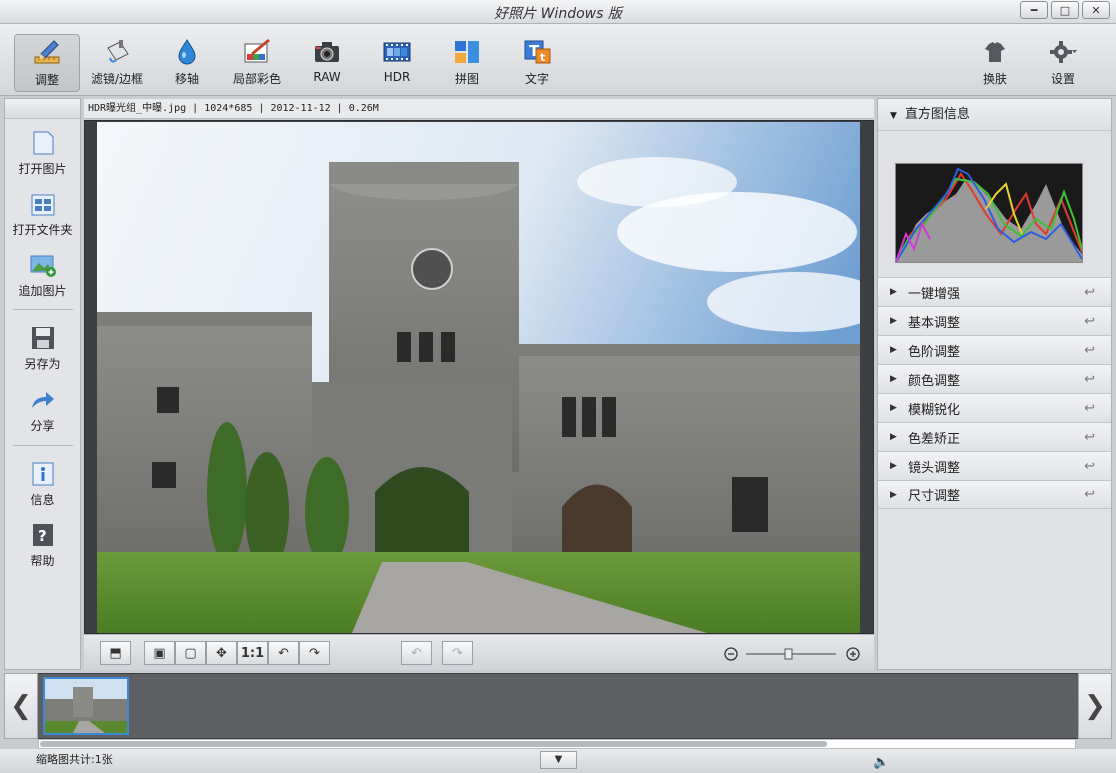 The width and height of the screenshot is (1116, 773). Describe the element at coordinates (934, 468) in the screenshot. I see `section-label: 镜头调整` at that location.